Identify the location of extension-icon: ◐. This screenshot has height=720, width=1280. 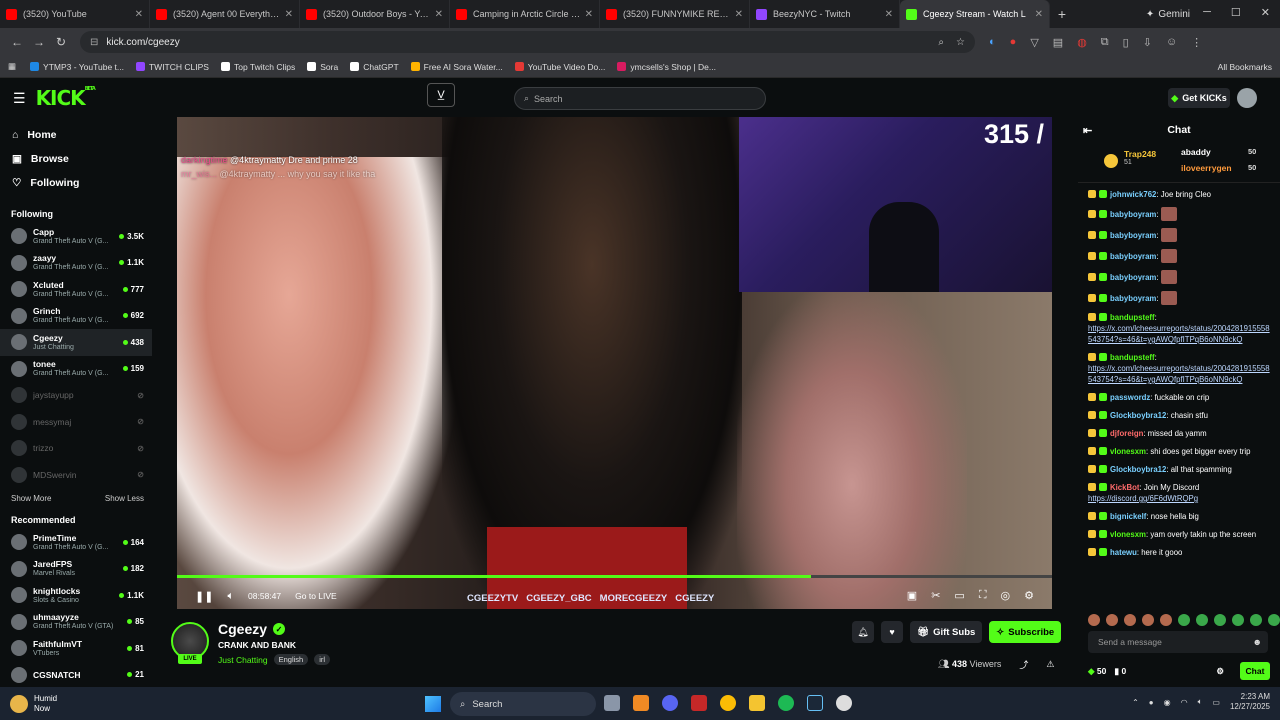
(992, 42).